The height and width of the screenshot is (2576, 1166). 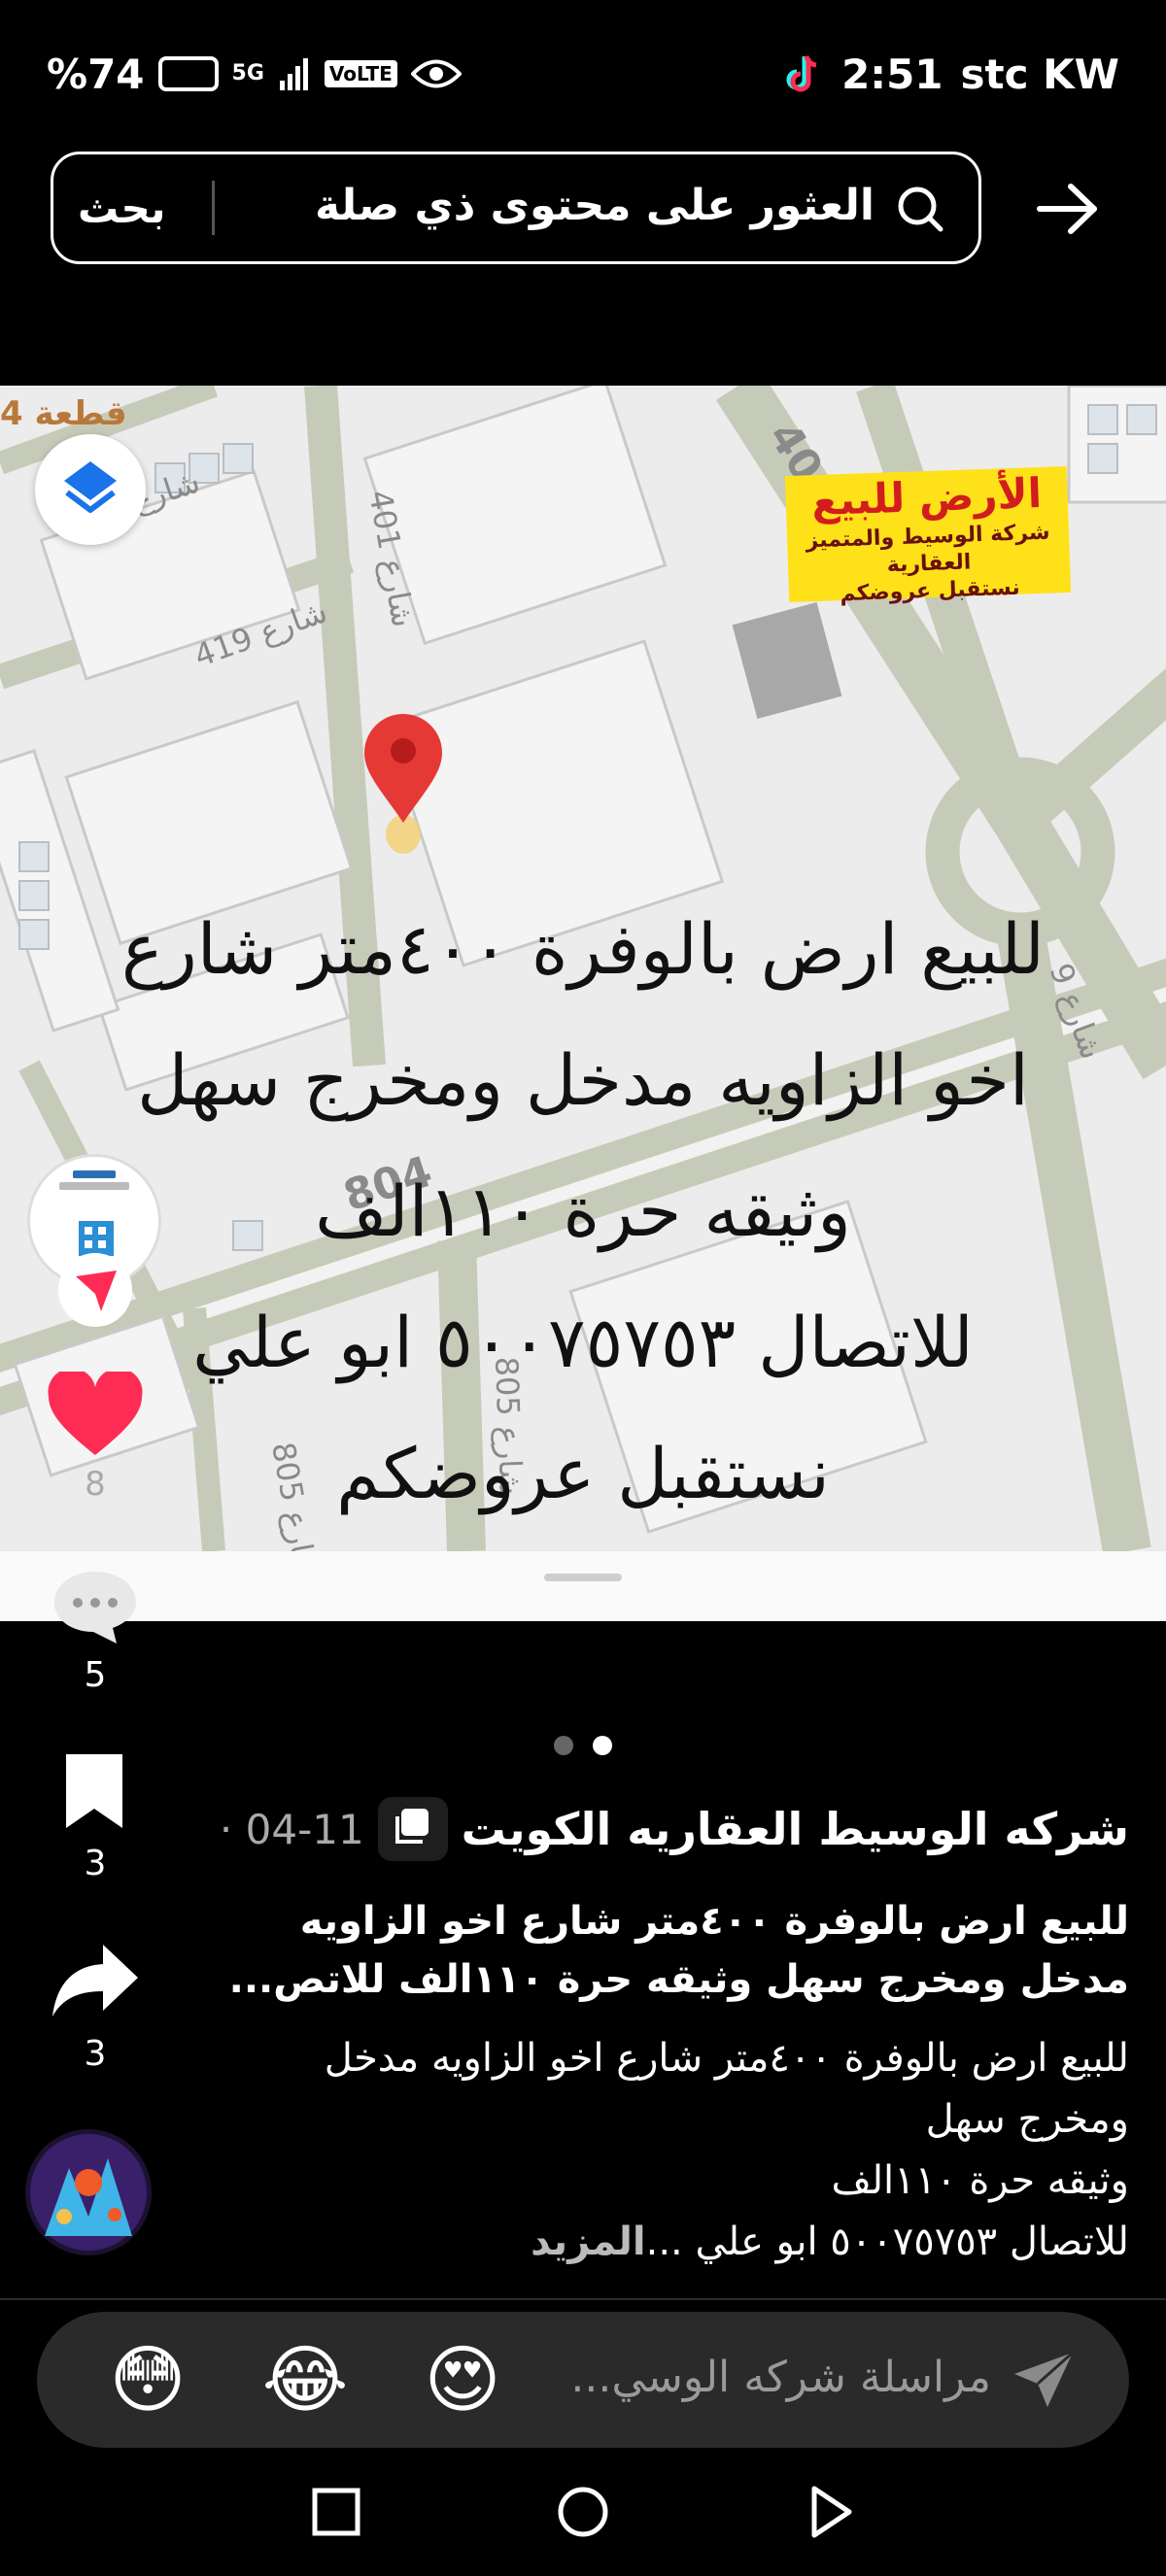 I want to click on post-date: 04-11 ·, so click(x=291, y=1829).